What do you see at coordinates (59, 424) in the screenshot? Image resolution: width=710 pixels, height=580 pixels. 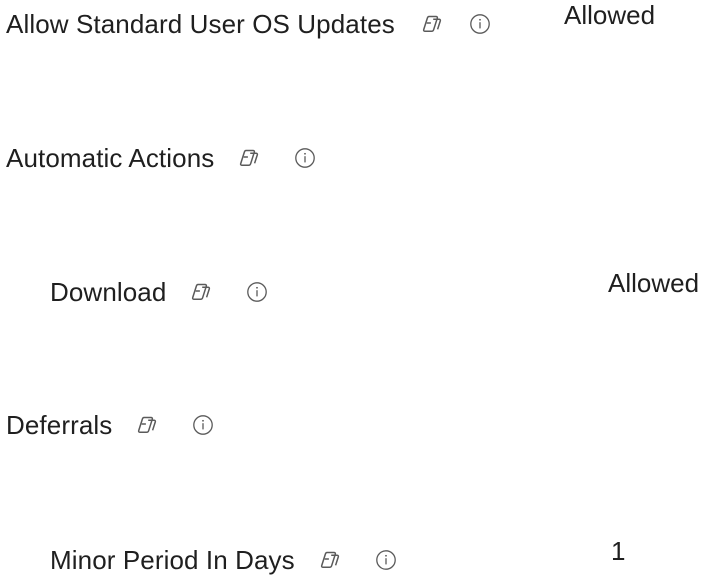 I see `setting-label: Deferrals` at bounding box center [59, 424].